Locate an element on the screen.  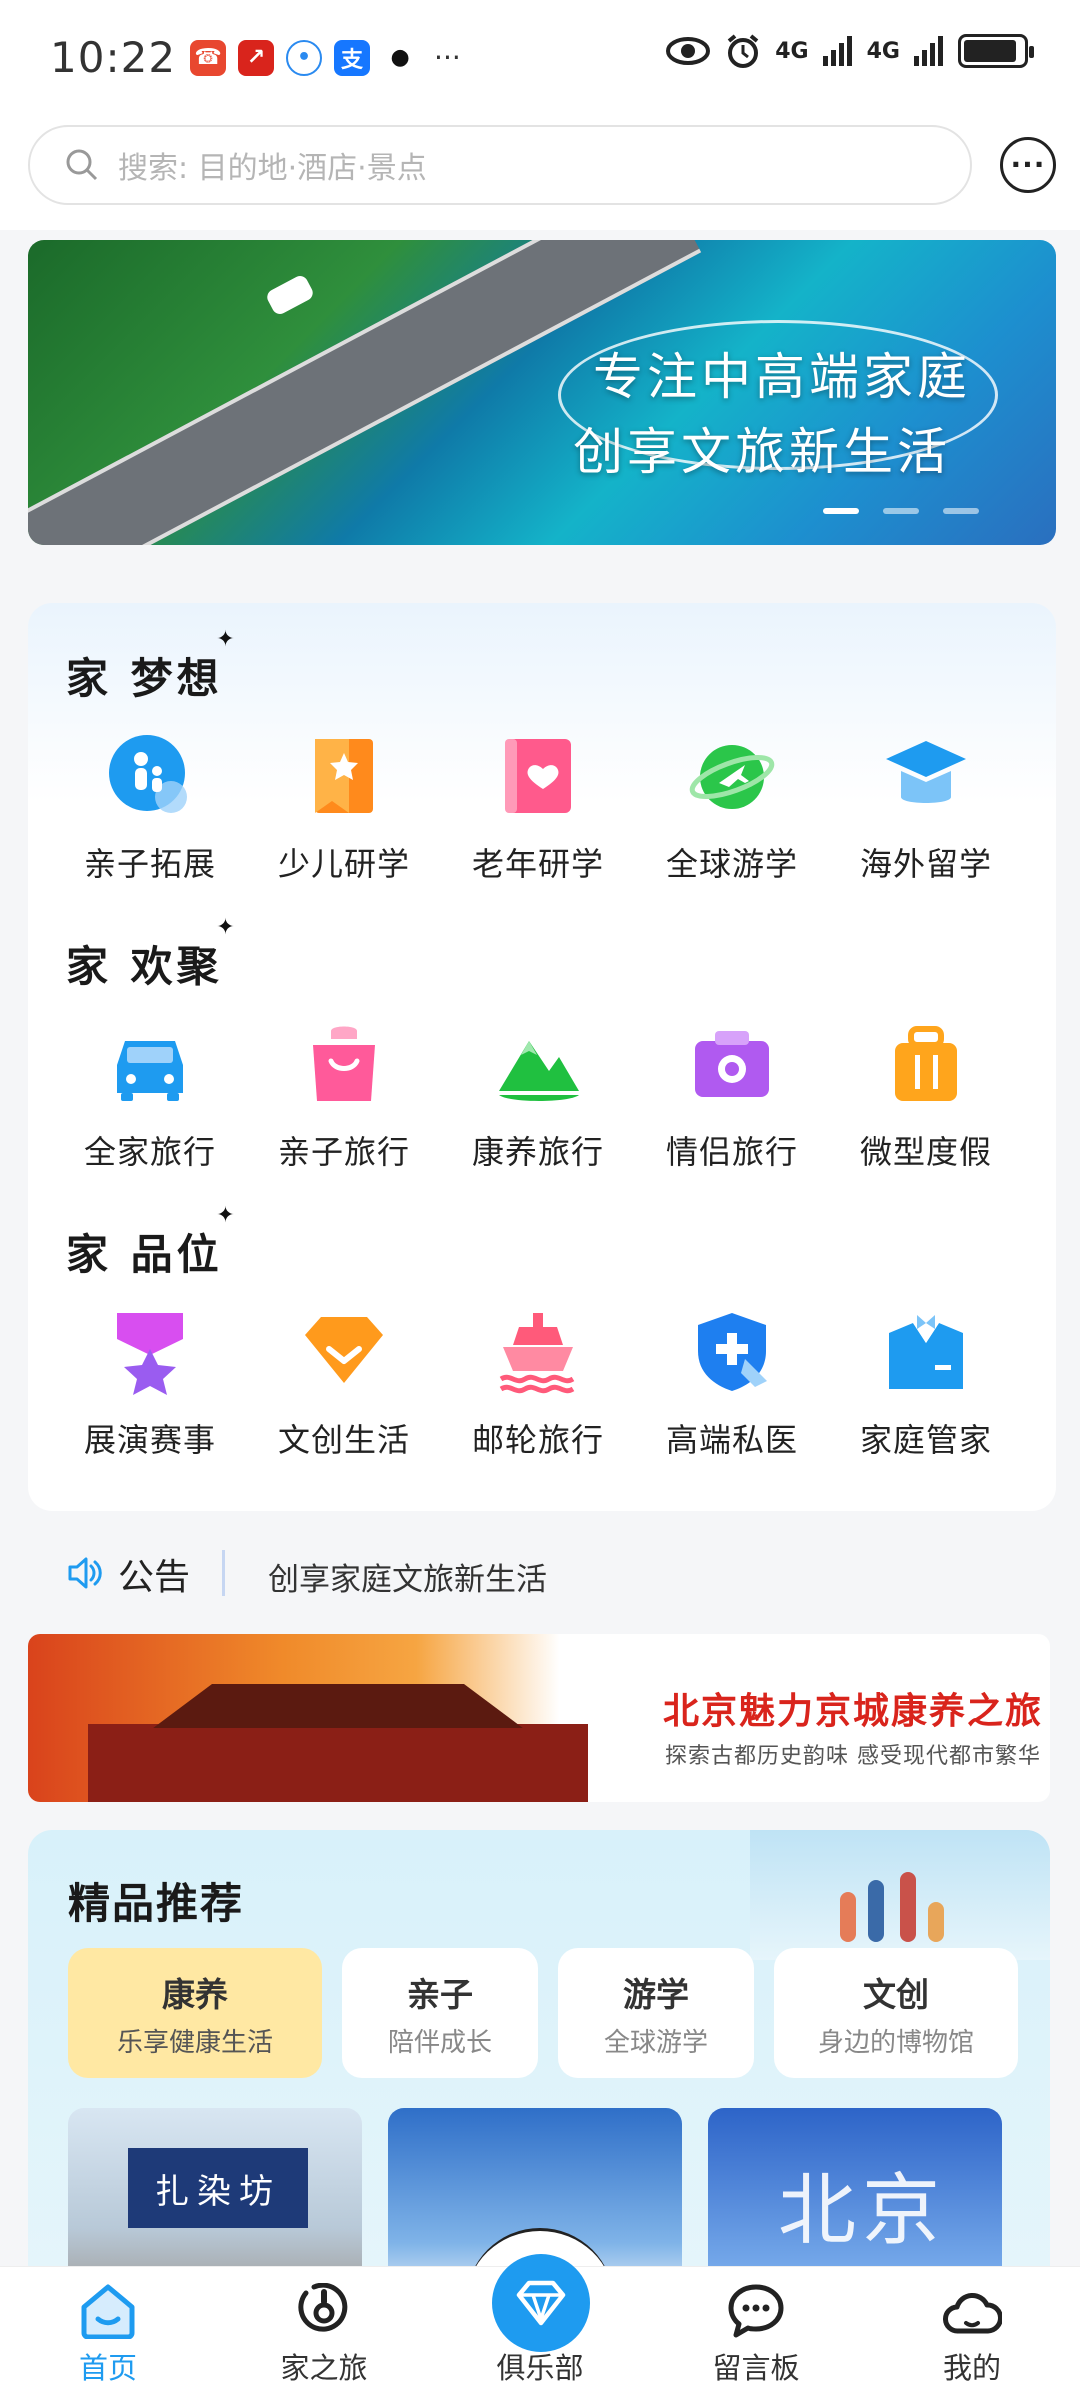
category-label: 展演赛事 is located at coordinates (149, 1440).